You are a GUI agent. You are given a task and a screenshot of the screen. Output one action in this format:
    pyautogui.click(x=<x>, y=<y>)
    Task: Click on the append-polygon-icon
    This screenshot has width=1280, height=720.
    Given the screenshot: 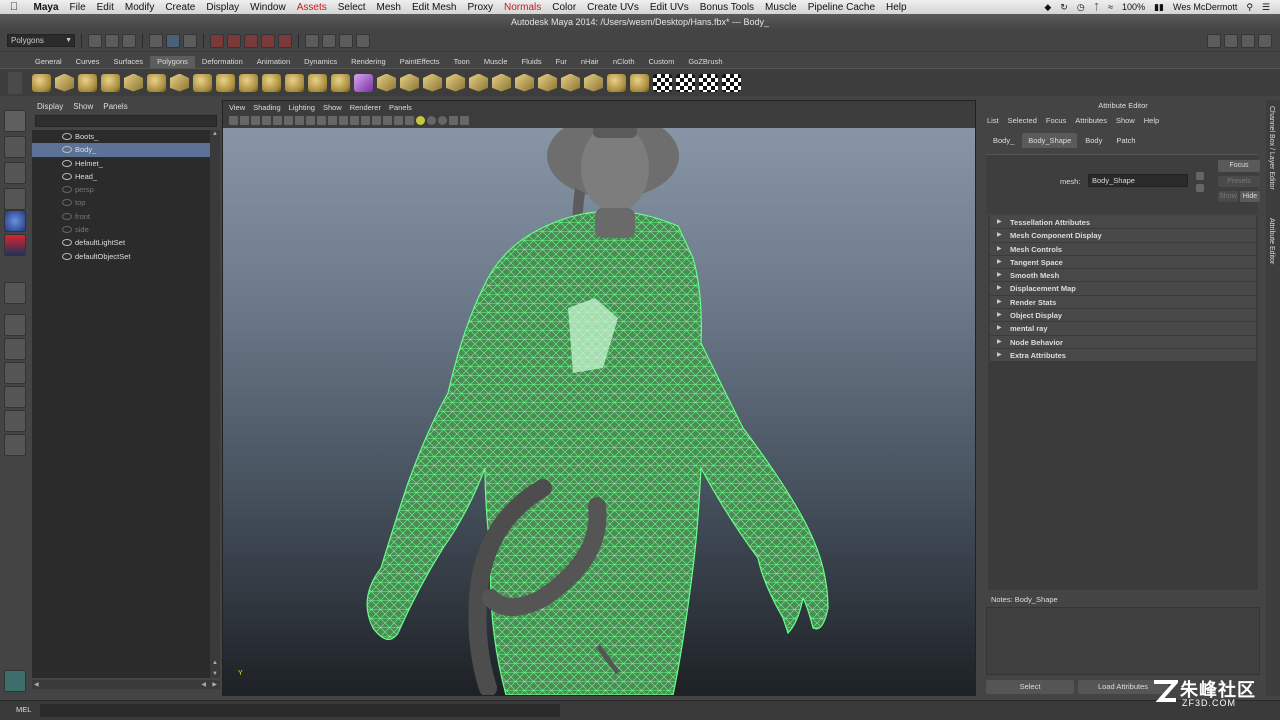 What is the action you would take?
    pyautogui.click(x=432, y=82)
    